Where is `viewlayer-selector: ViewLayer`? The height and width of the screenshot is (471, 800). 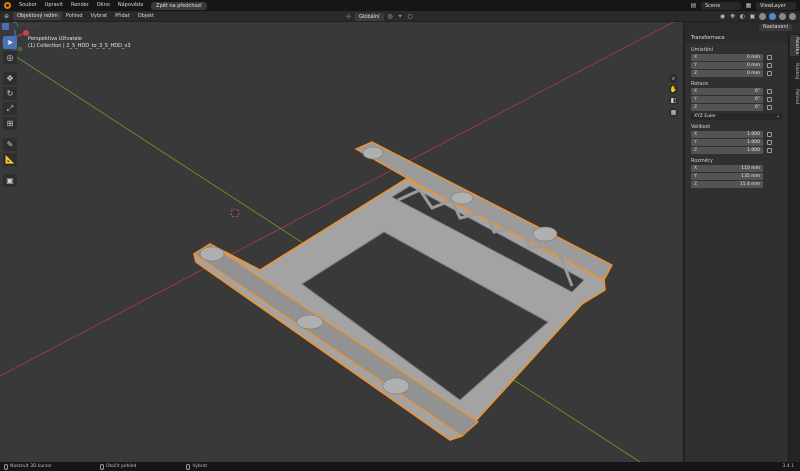 viewlayer-selector: ViewLayer is located at coordinates (776, 5).